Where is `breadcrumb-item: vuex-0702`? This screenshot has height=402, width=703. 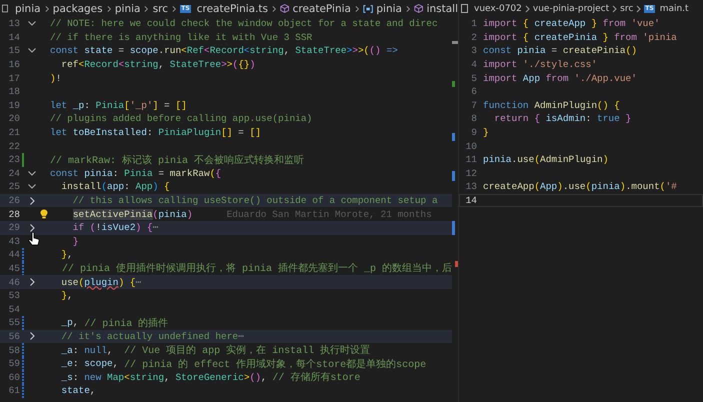
breadcrumb-item: vuex-0702 is located at coordinates (498, 9).